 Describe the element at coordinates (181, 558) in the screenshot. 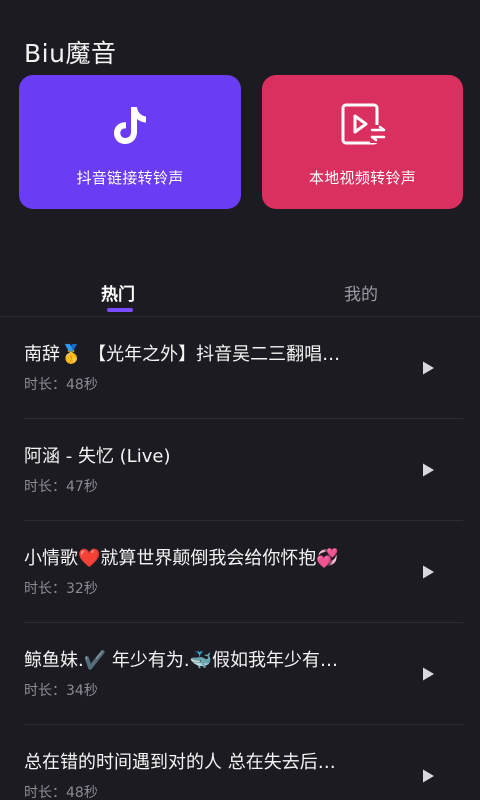

I see `song-title: 小情歌❤️就算世界颠倒我会给你怀抱💞` at that location.